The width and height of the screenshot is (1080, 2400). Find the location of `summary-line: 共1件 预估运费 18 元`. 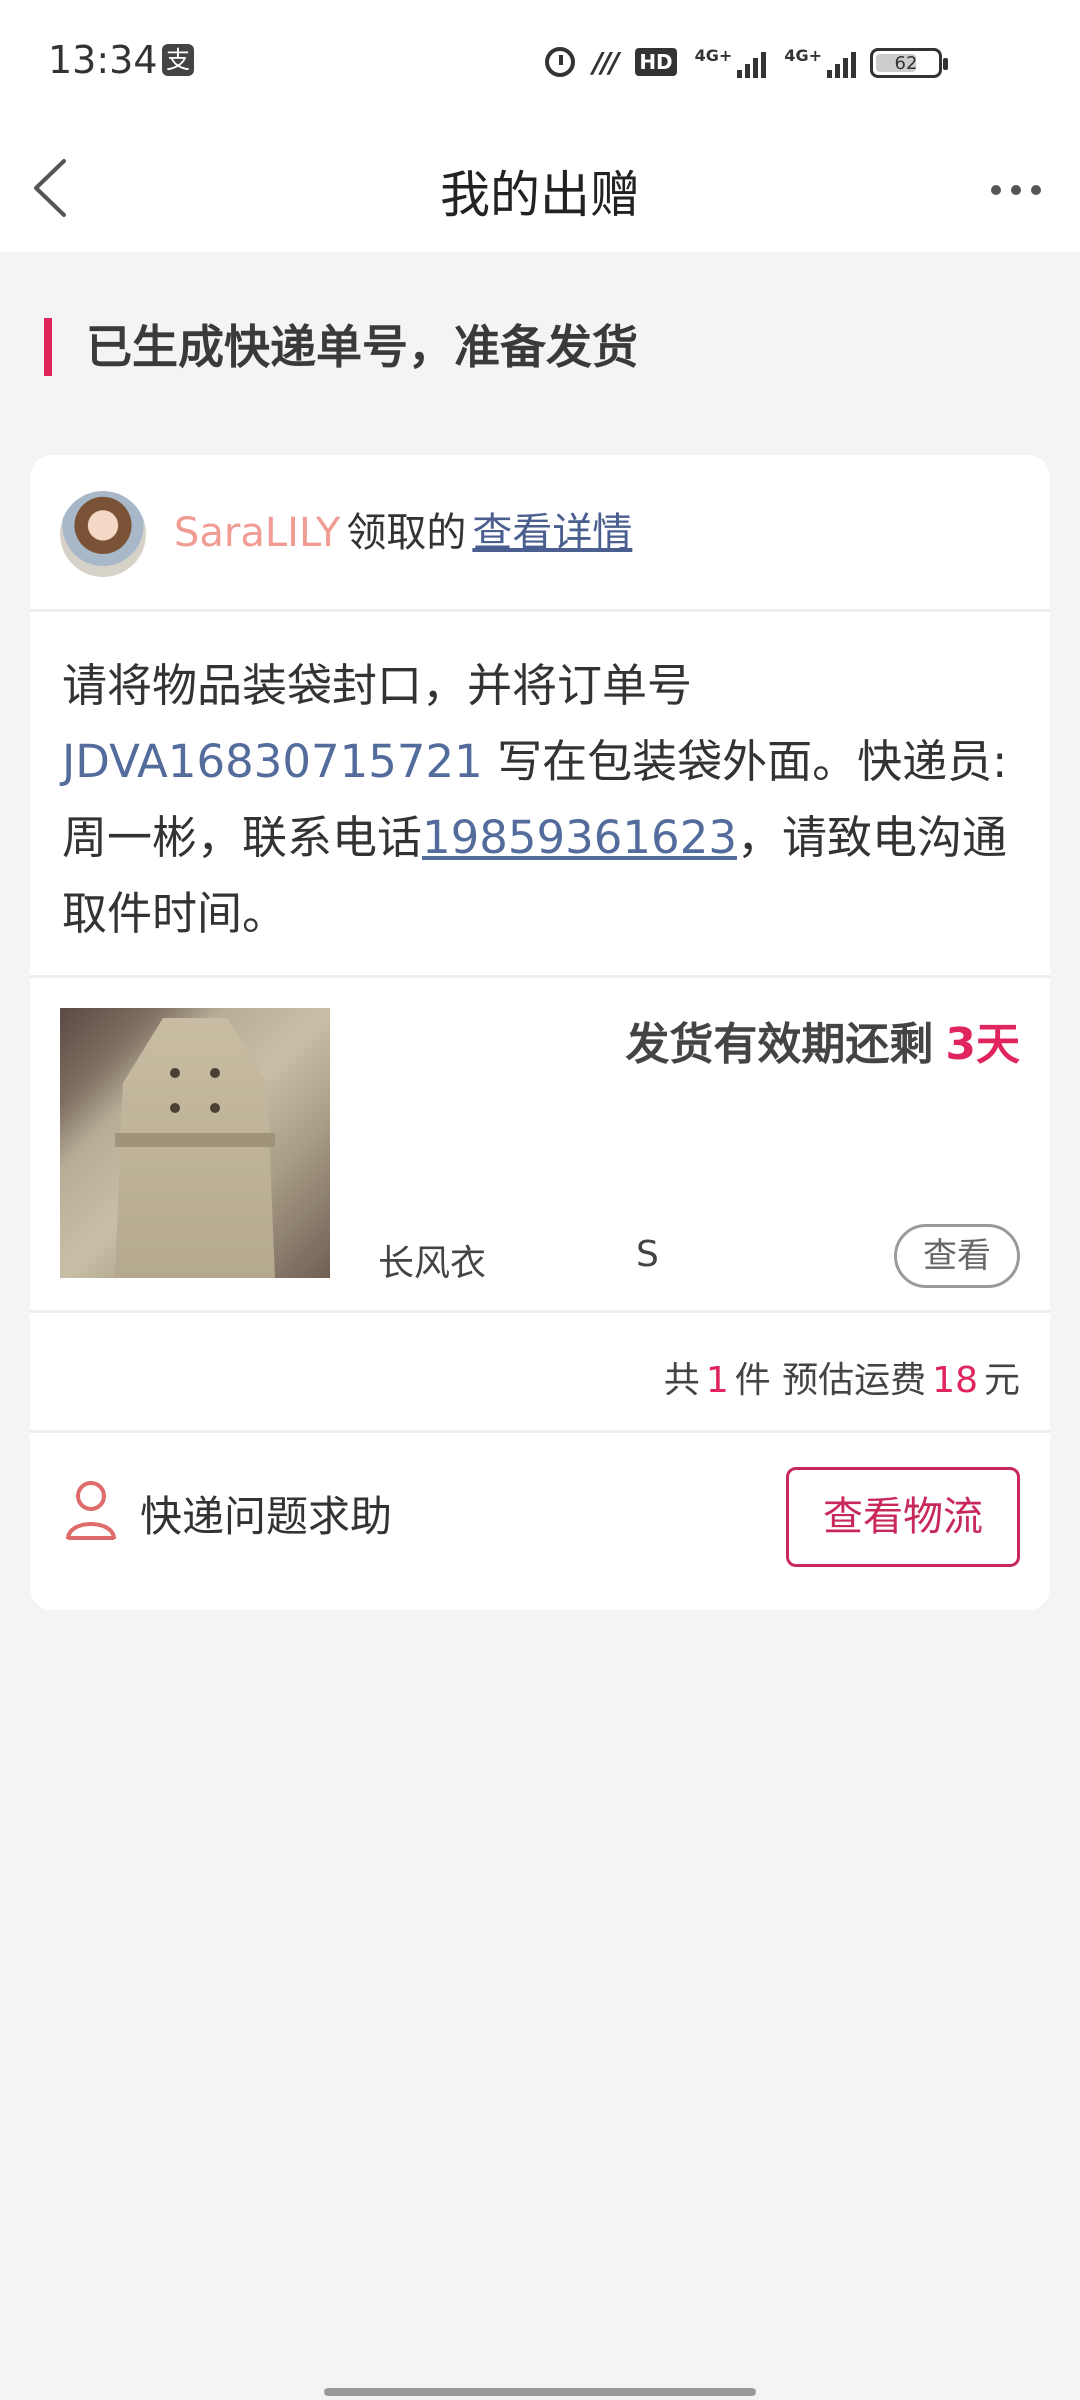

summary-line: 共1件 预估运费 18 元 is located at coordinates (842, 1377).